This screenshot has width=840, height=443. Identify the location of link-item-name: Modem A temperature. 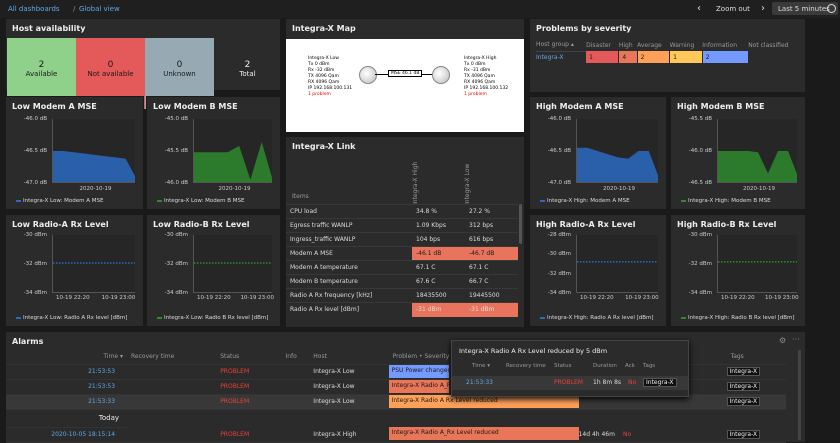
(349, 267).